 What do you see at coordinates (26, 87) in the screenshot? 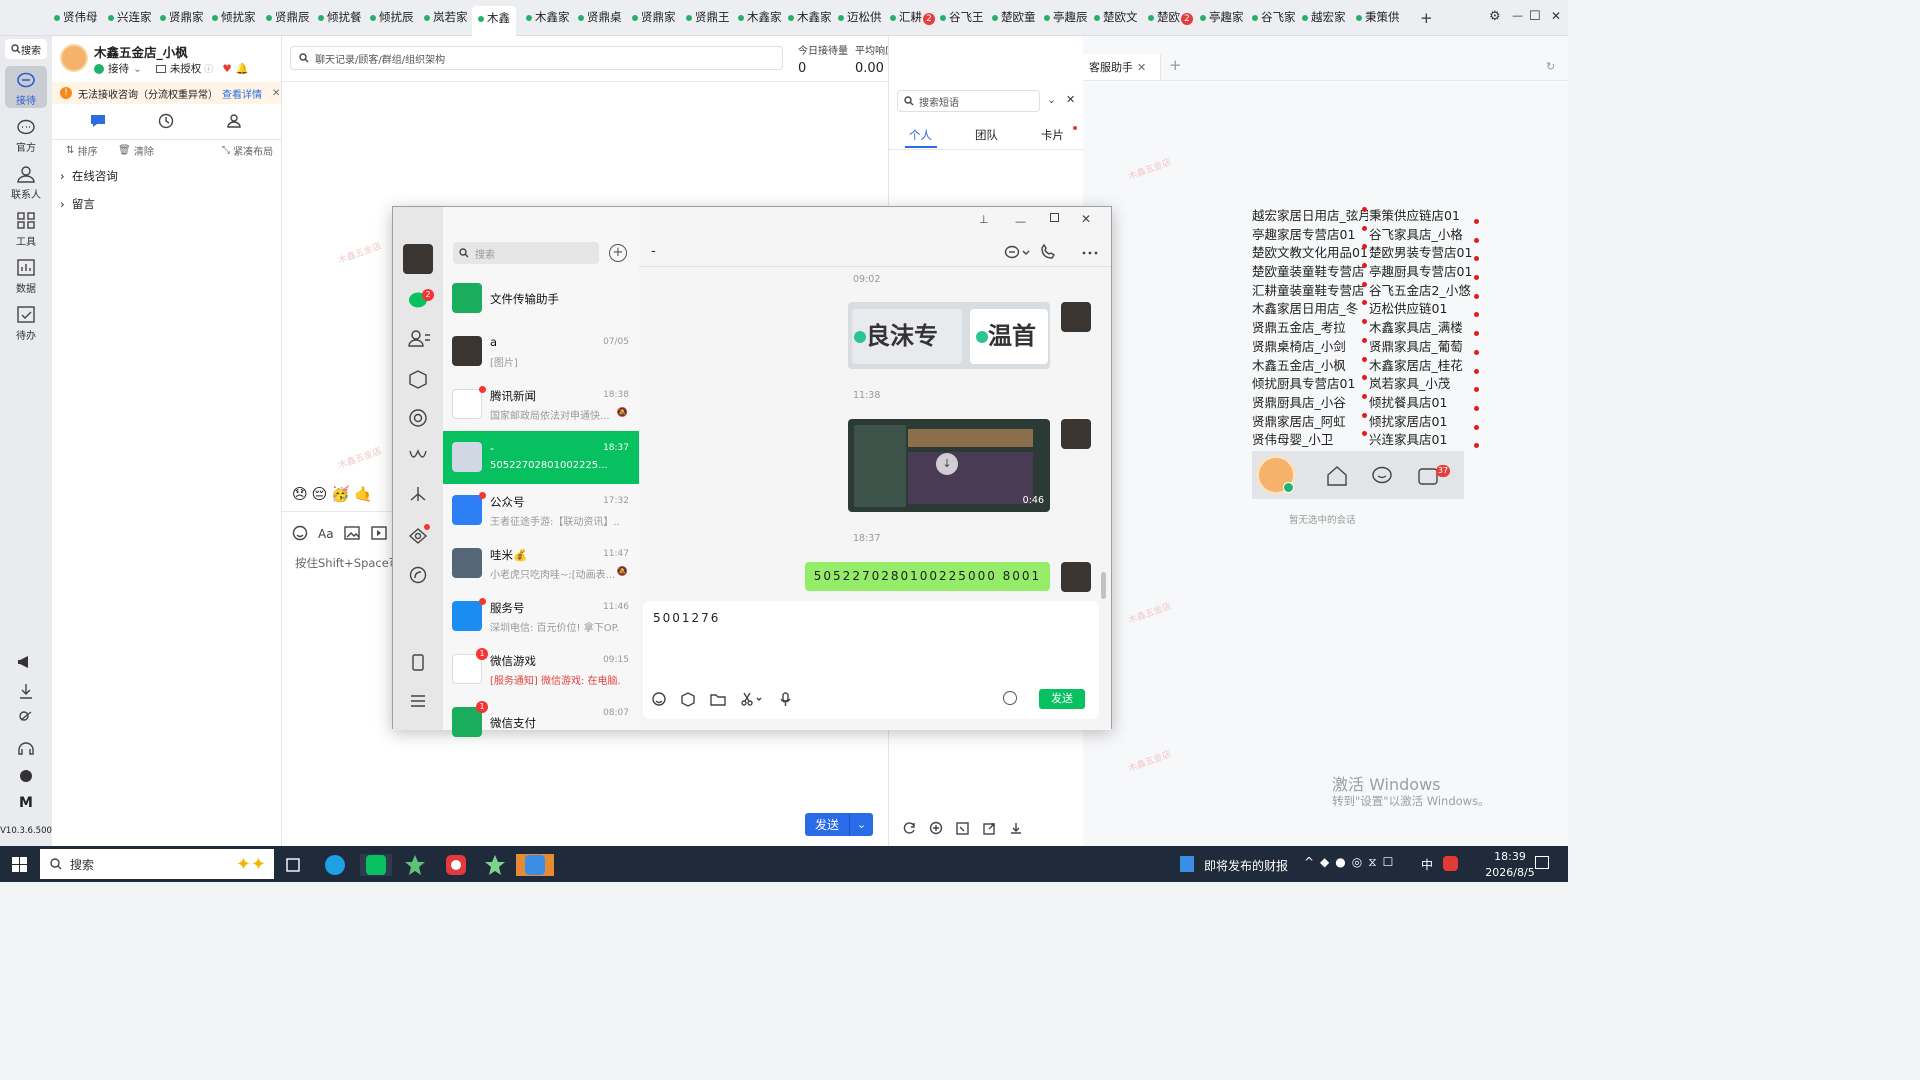
I see `rail-item-reception: 接待` at bounding box center [26, 87].